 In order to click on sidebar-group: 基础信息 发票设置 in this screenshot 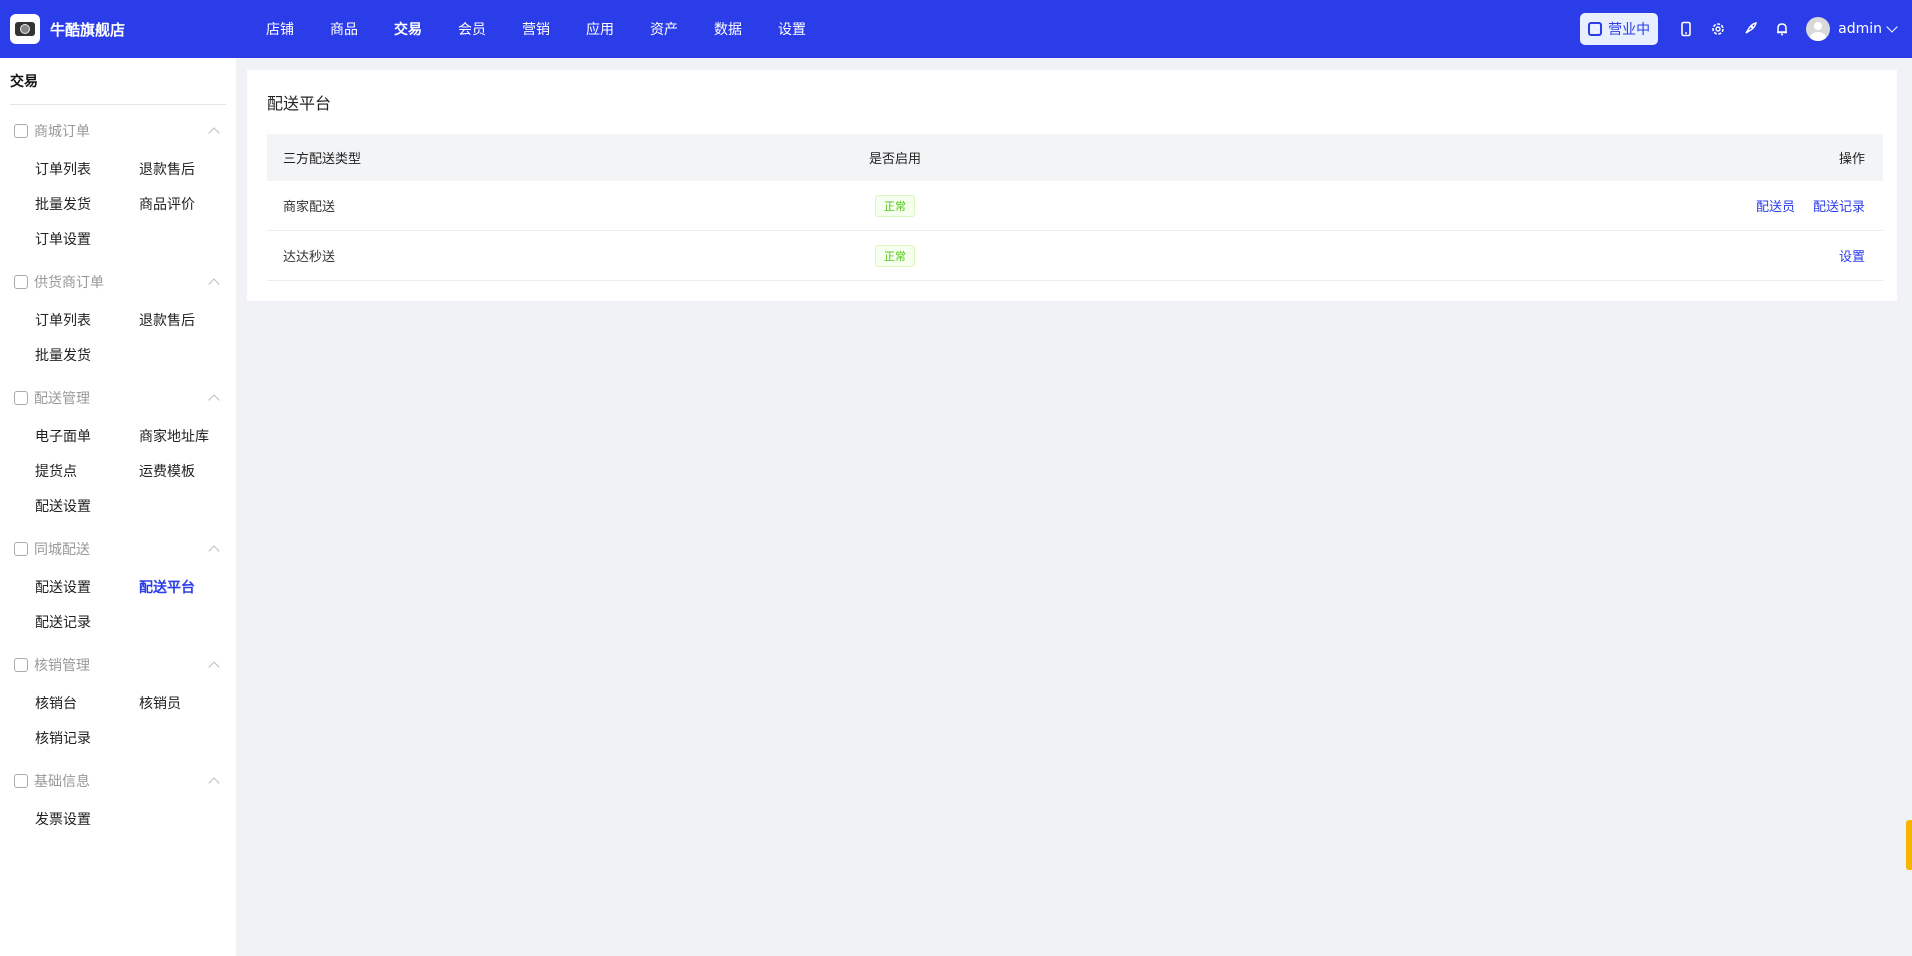, I will do `click(118, 798)`.